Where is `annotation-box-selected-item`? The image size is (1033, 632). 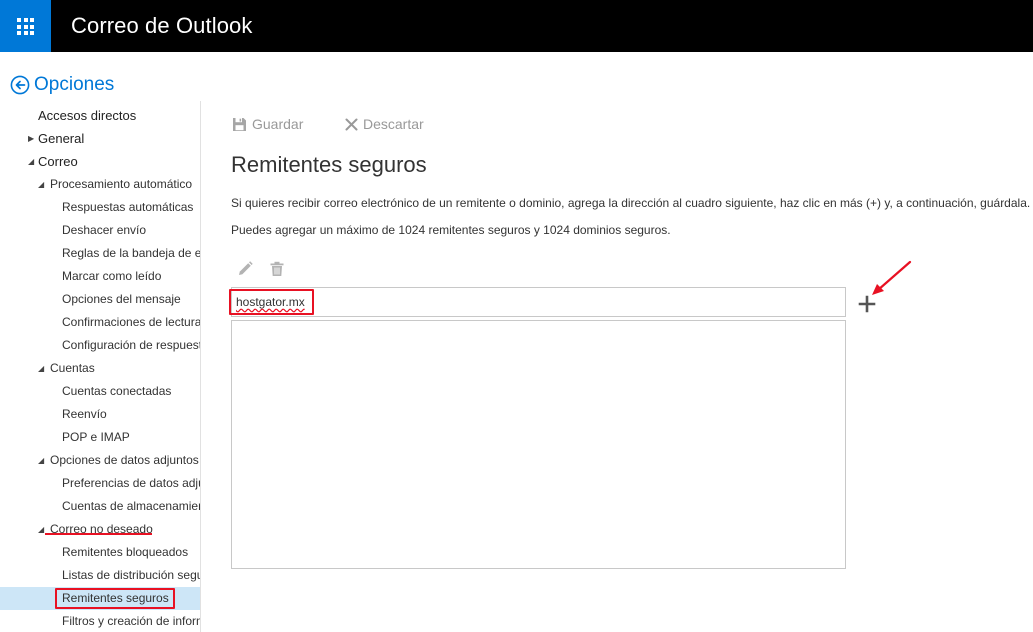 annotation-box-selected-item is located at coordinates (115, 598).